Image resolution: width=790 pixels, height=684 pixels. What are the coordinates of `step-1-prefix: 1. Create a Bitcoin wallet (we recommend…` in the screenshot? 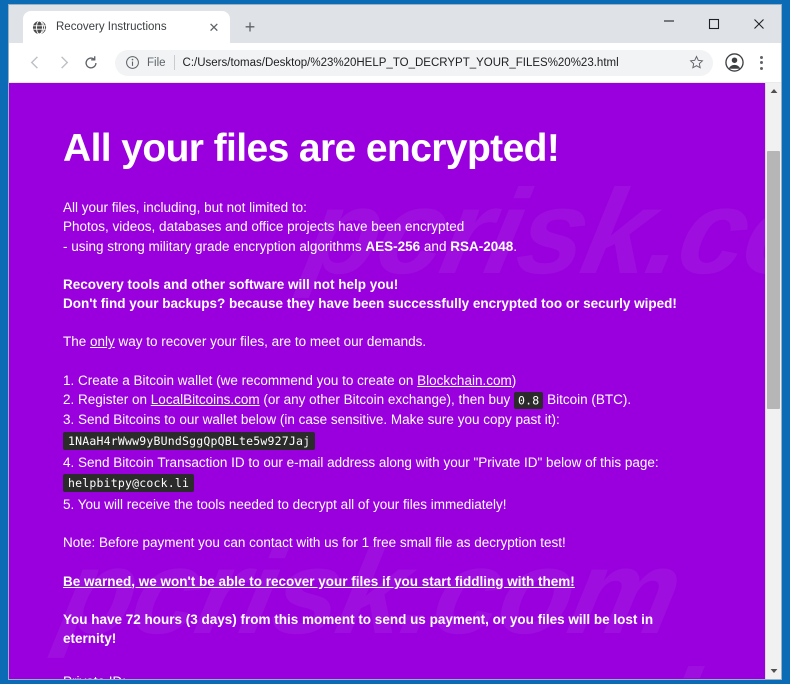 It's located at (240, 380).